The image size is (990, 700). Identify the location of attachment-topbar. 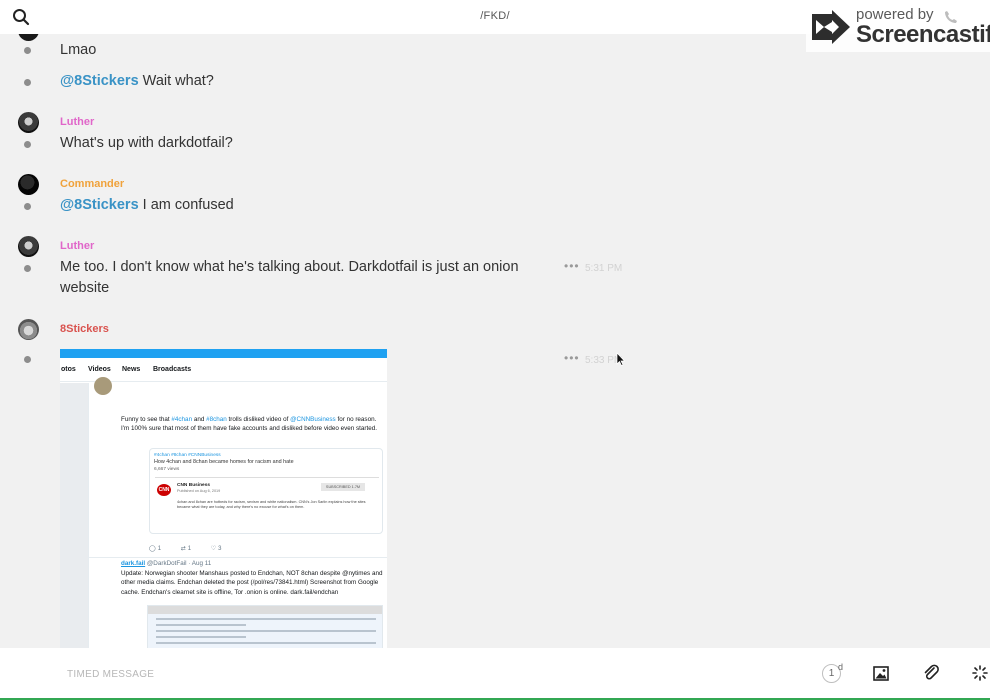
(223, 353).